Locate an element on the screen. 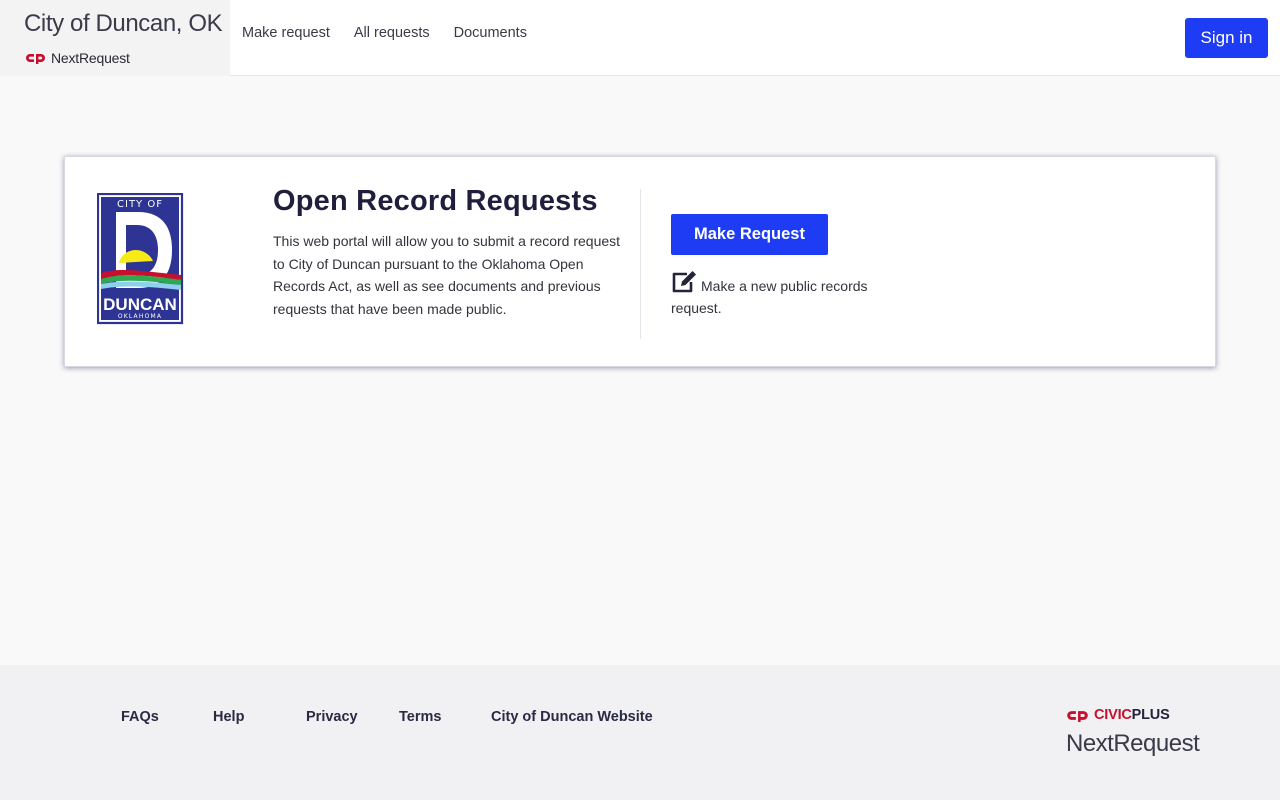  main-nav: Make request All requests Documents is located at coordinates (396, 33).